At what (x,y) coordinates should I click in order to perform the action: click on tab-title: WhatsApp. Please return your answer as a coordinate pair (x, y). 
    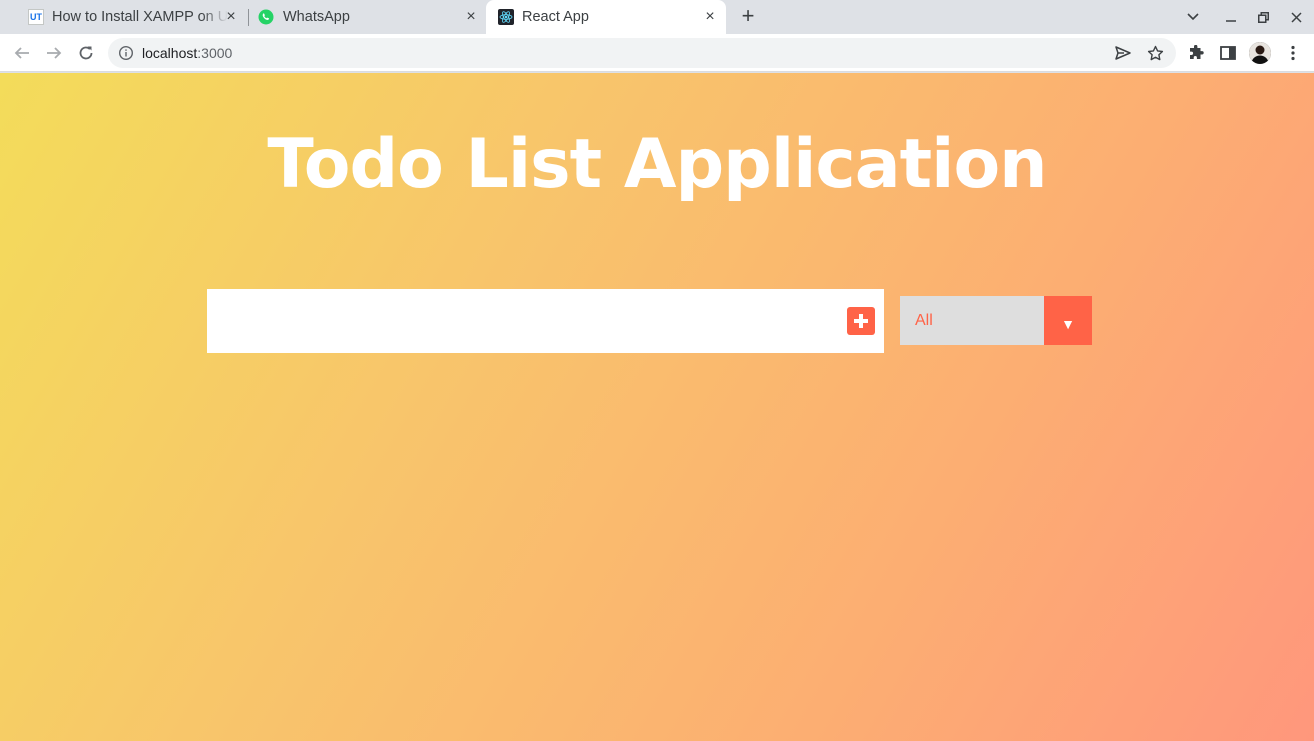
    Looking at the image, I should click on (316, 17).